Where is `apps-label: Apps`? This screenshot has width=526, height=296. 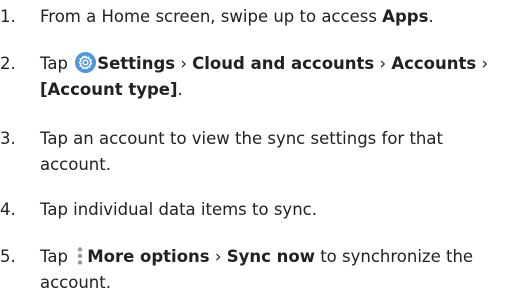
apps-label: Apps is located at coordinates (405, 16).